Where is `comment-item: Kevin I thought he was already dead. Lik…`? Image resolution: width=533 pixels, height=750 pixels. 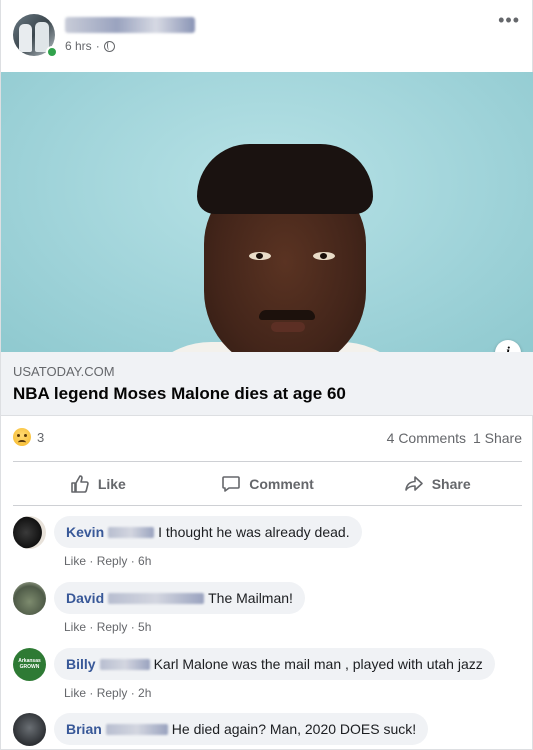 comment-item: Kevin I thought he was already dead. Lik… is located at coordinates (267, 546).